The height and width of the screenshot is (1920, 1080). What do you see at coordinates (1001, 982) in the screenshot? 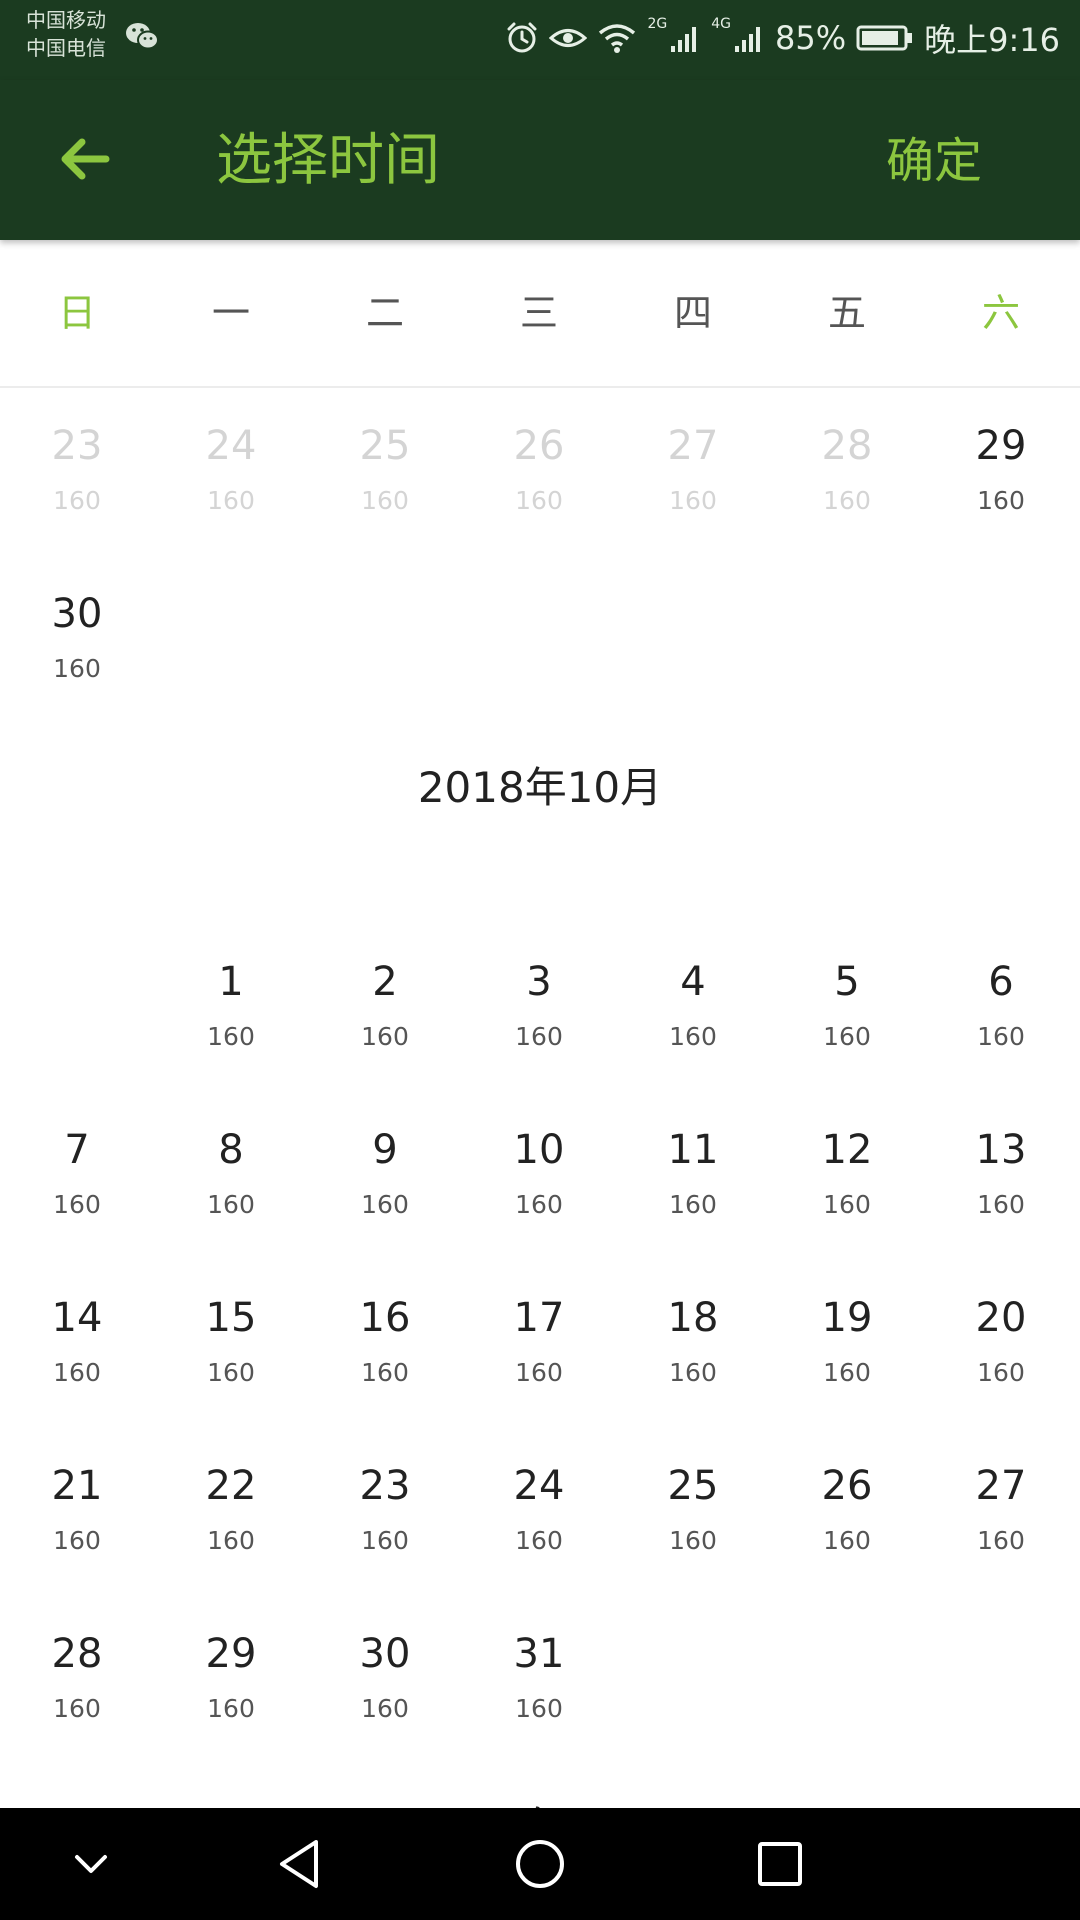
I see `day-number: 6` at bounding box center [1001, 982].